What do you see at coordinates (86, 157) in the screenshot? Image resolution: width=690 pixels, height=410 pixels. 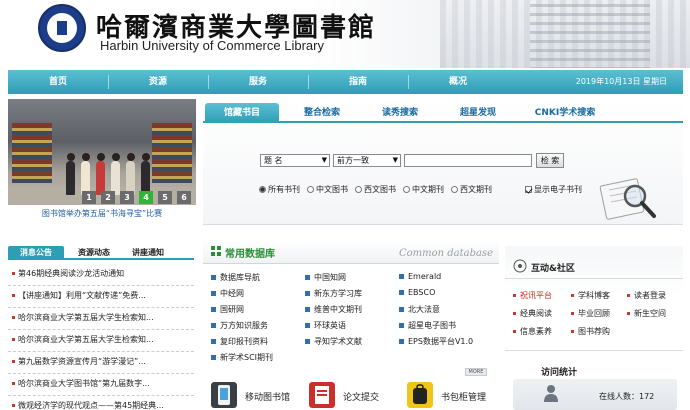 I see `person-head` at bounding box center [86, 157].